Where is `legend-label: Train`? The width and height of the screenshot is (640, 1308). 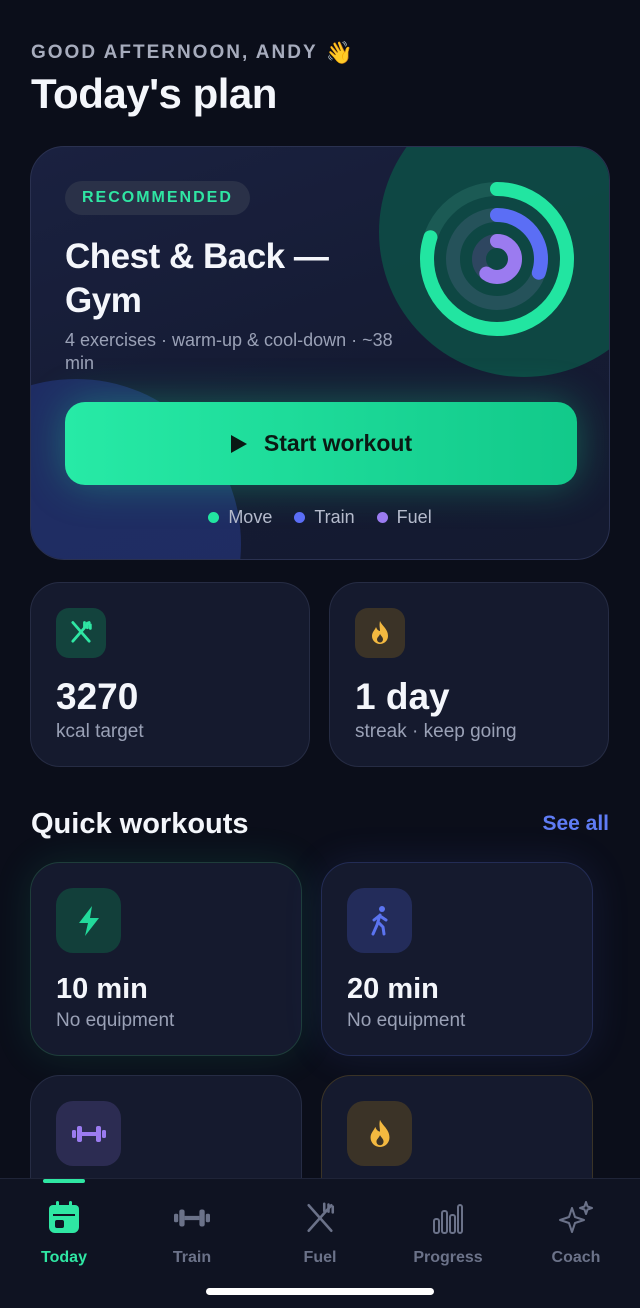 legend-label: Train is located at coordinates (334, 517).